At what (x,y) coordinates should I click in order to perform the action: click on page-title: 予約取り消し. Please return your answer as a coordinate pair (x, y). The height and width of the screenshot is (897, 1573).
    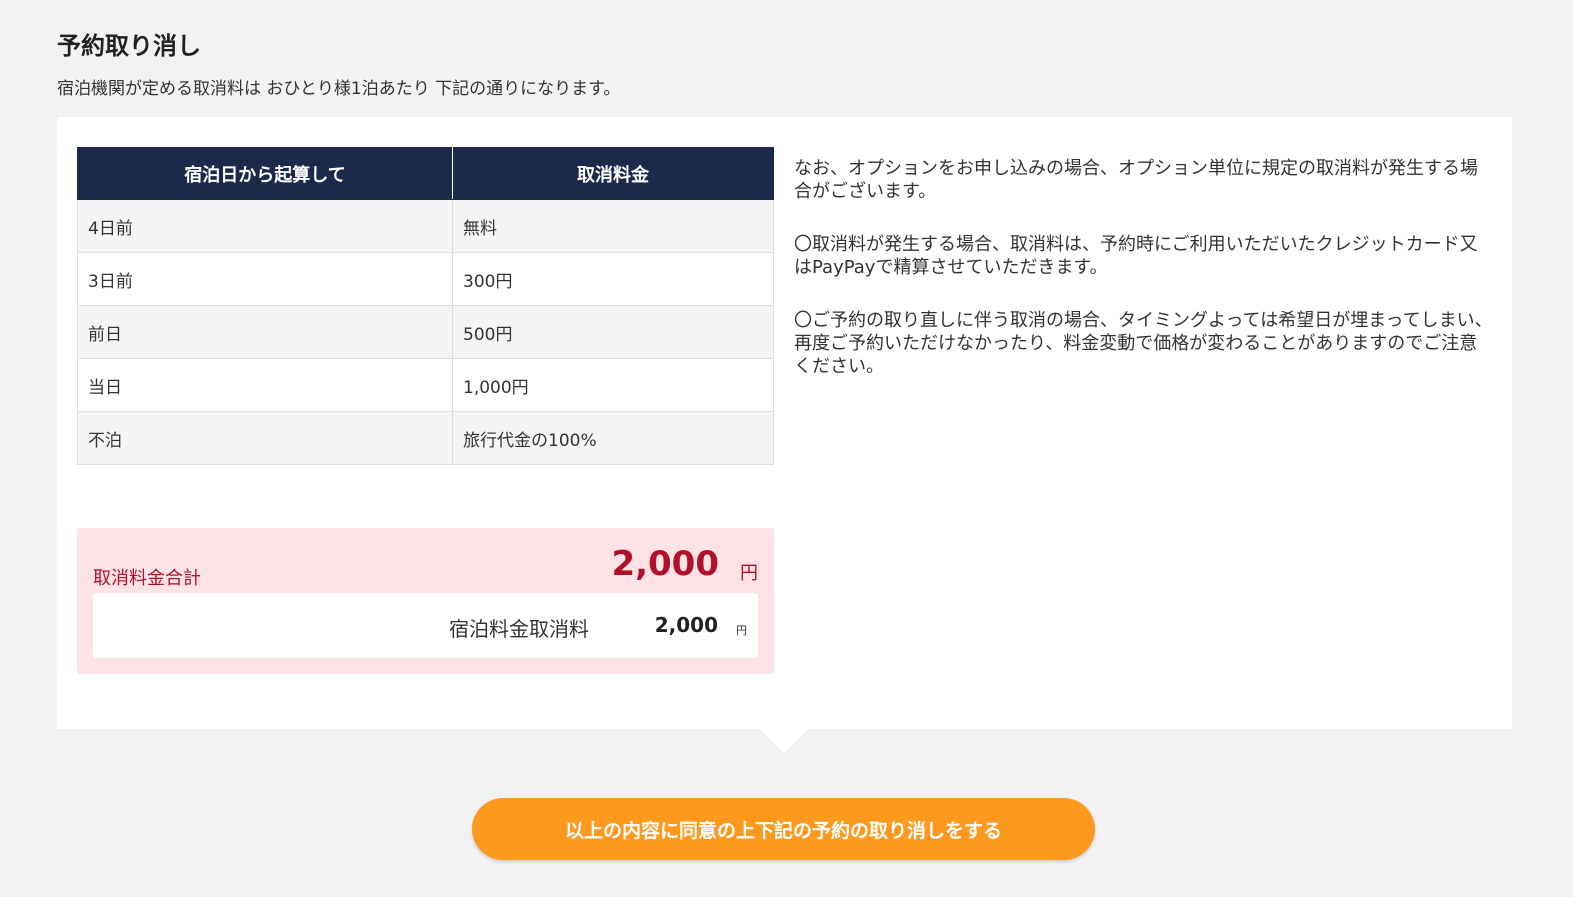
    Looking at the image, I should click on (129, 46).